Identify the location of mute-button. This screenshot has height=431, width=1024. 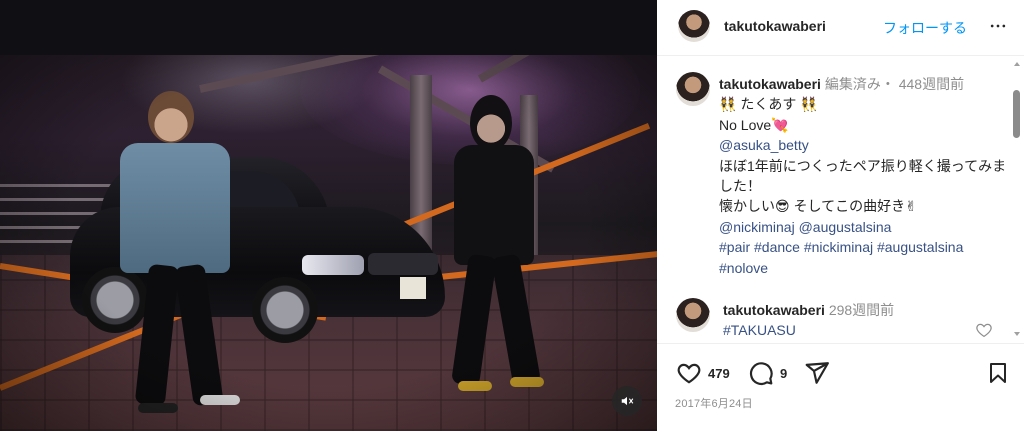
(627, 401).